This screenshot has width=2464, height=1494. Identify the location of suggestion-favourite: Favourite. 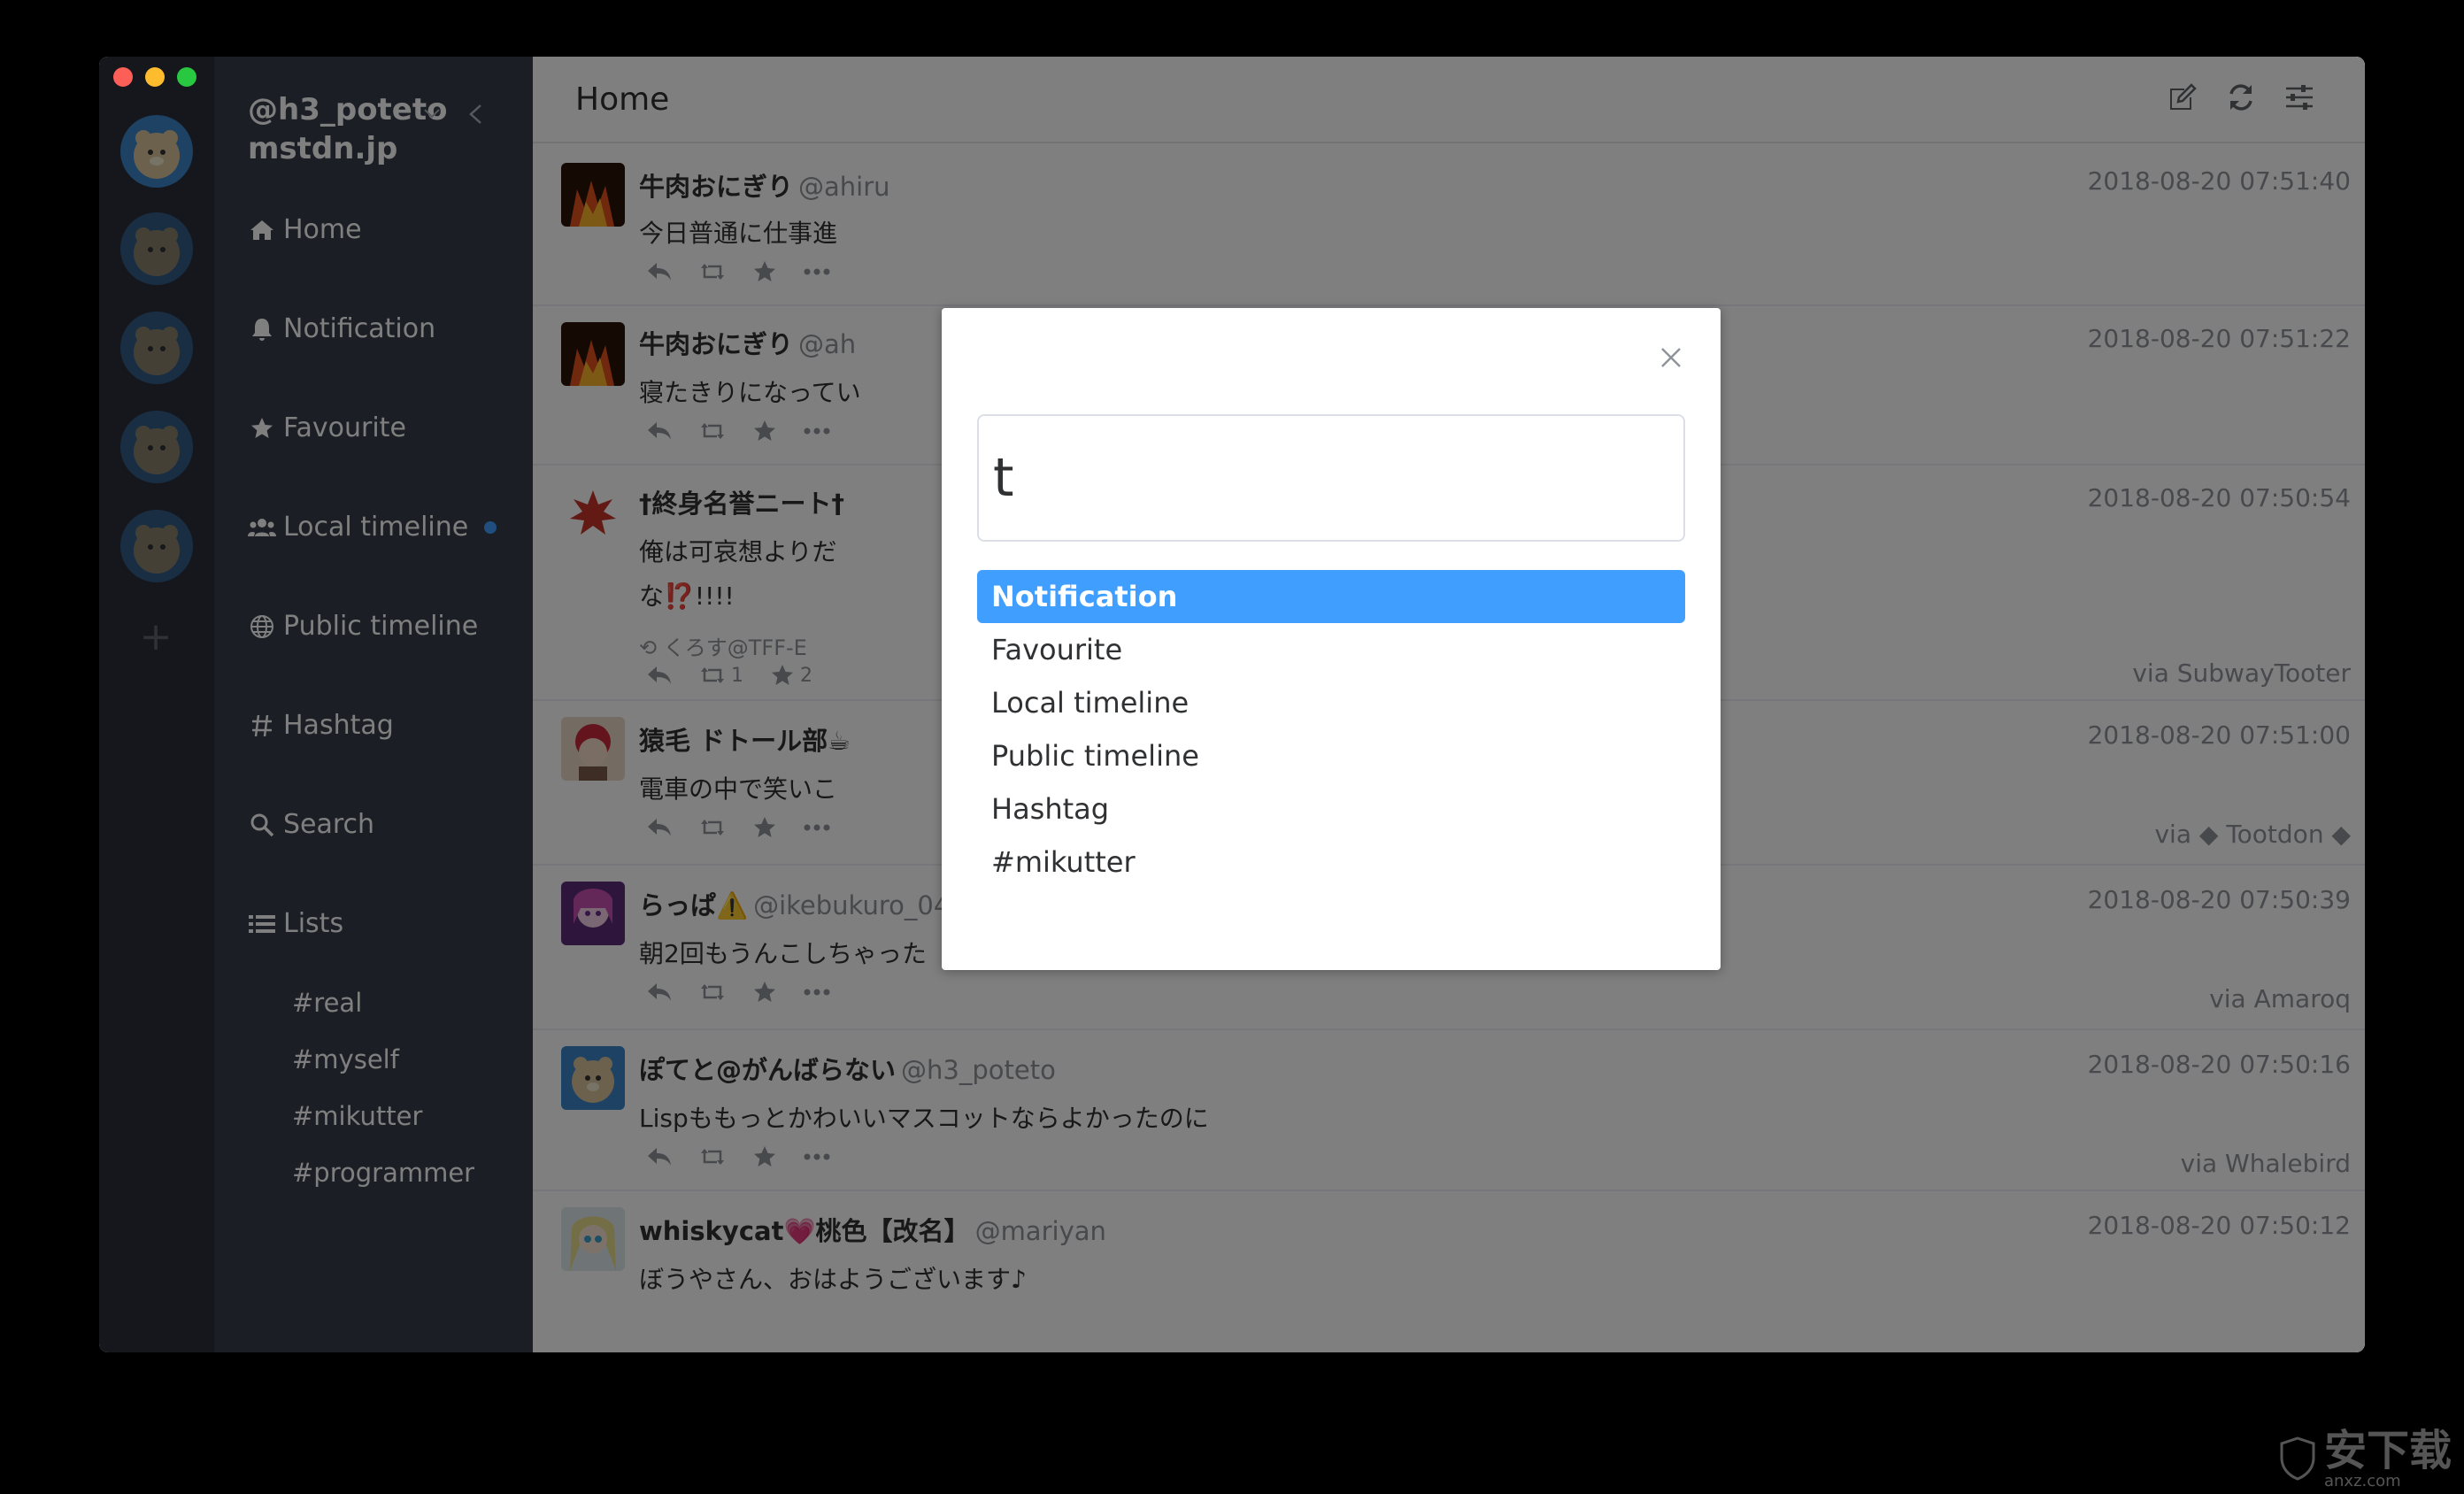
(1331, 649).